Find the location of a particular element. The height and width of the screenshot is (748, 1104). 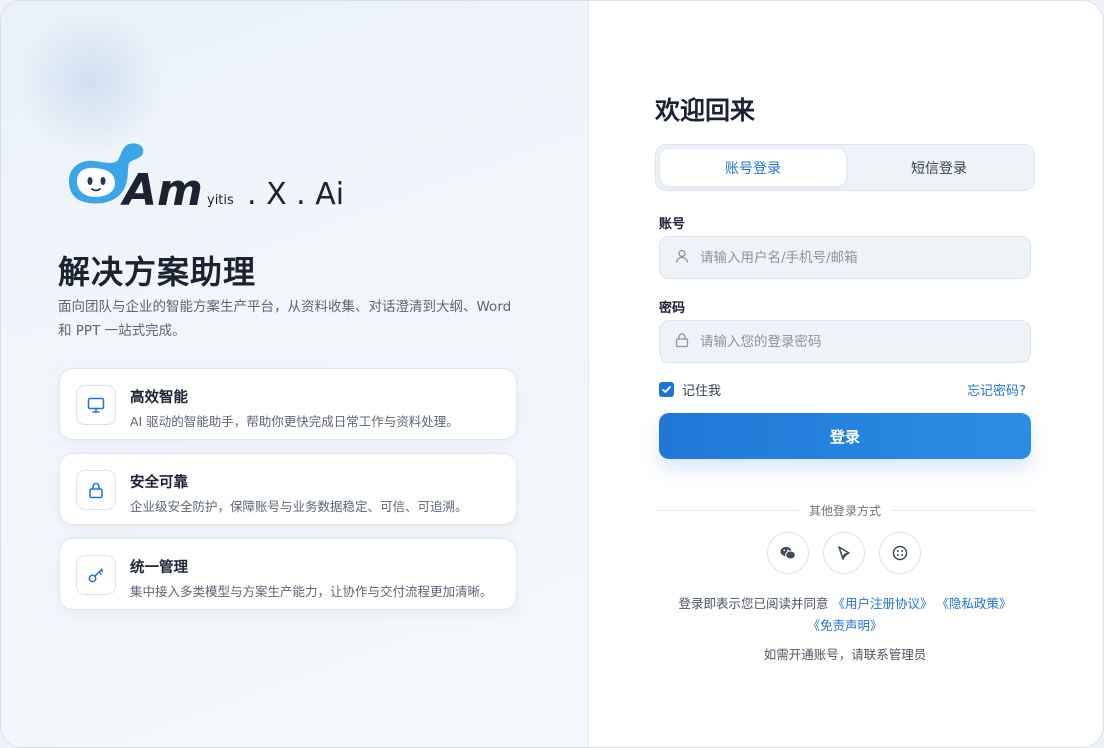

tab-sms-login: 短信登录 is located at coordinates (939, 167).